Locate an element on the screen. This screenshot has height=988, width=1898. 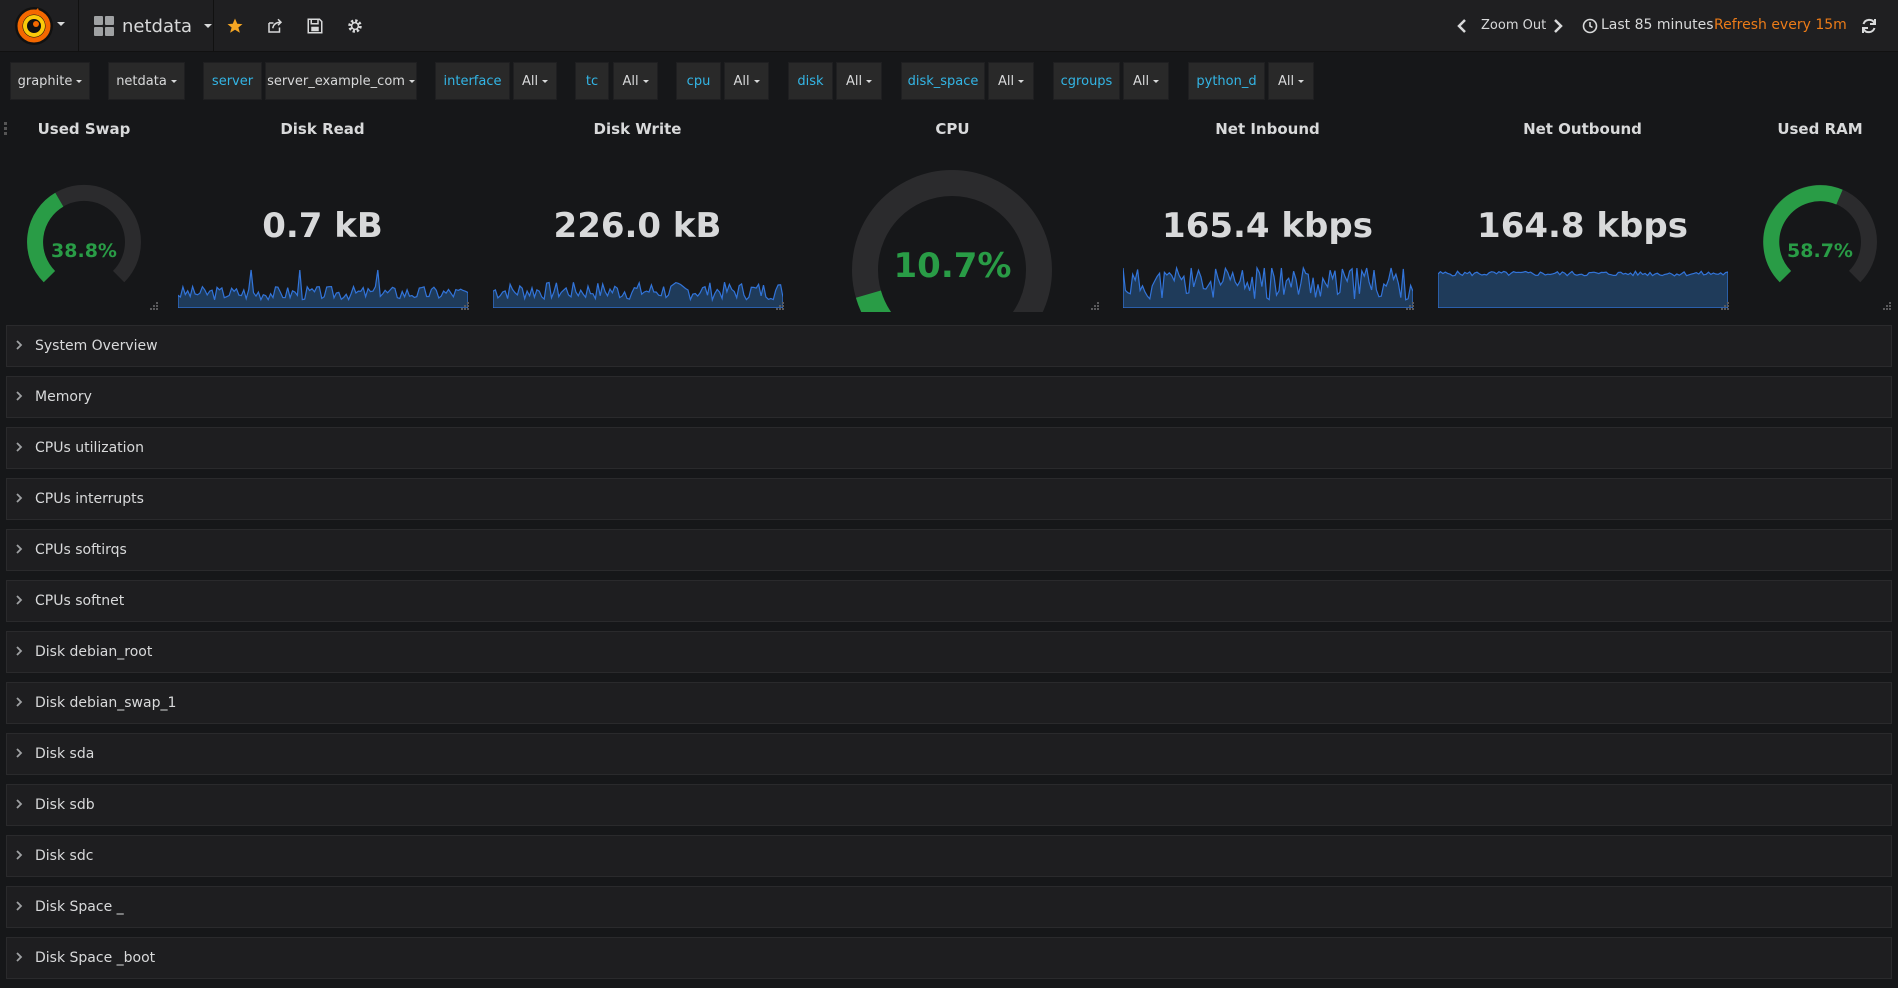
row-title: CPUs softnet is located at coordinates (79, 601).